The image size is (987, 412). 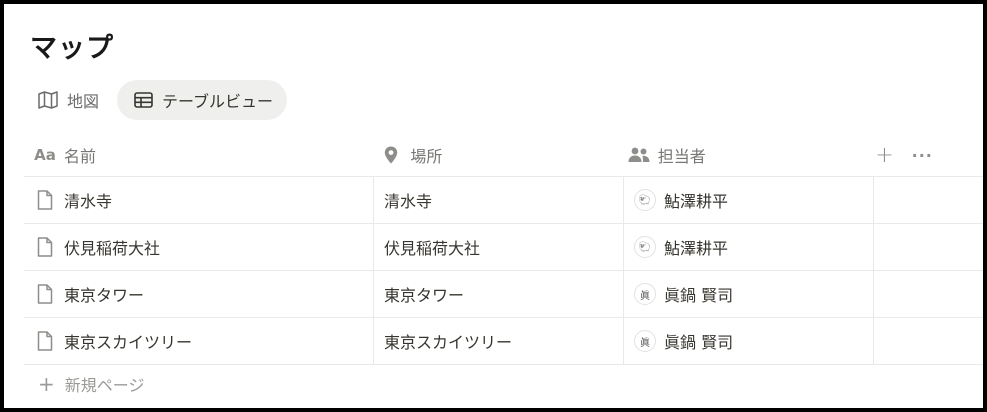 I want to click on more-options-button: ···, so click(x=922, y=155).